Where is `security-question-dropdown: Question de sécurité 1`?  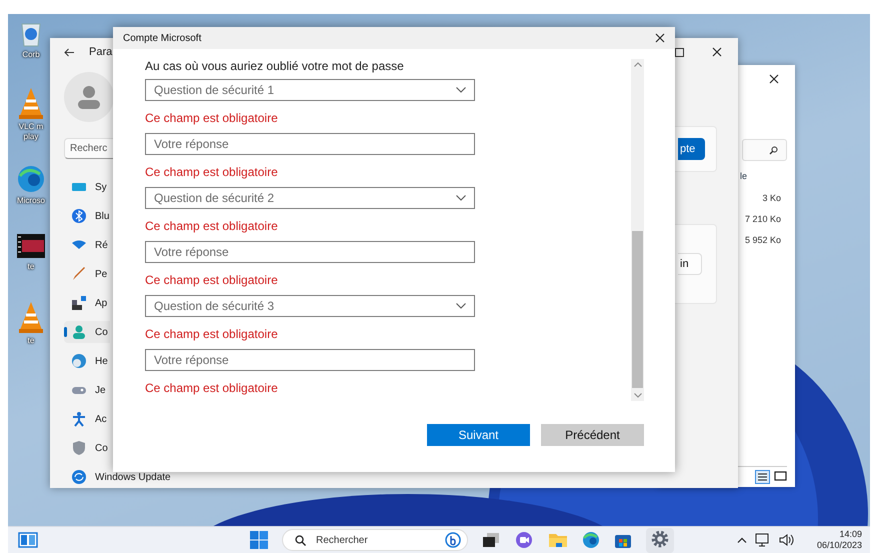
security-question-dropdown: Question de sécurité 1 is located at coordinates (310, 90).